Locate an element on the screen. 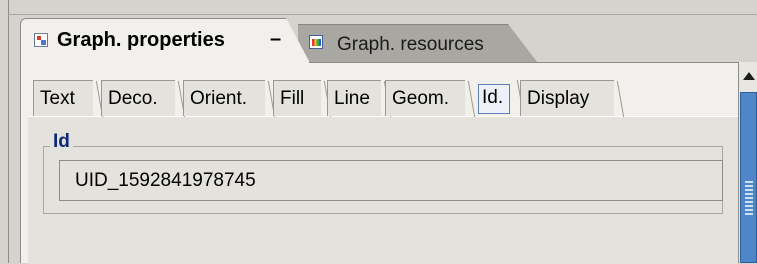 This screenshot has height=264, width=757. vertical-scrollbar is located at coordinates (747, 162).